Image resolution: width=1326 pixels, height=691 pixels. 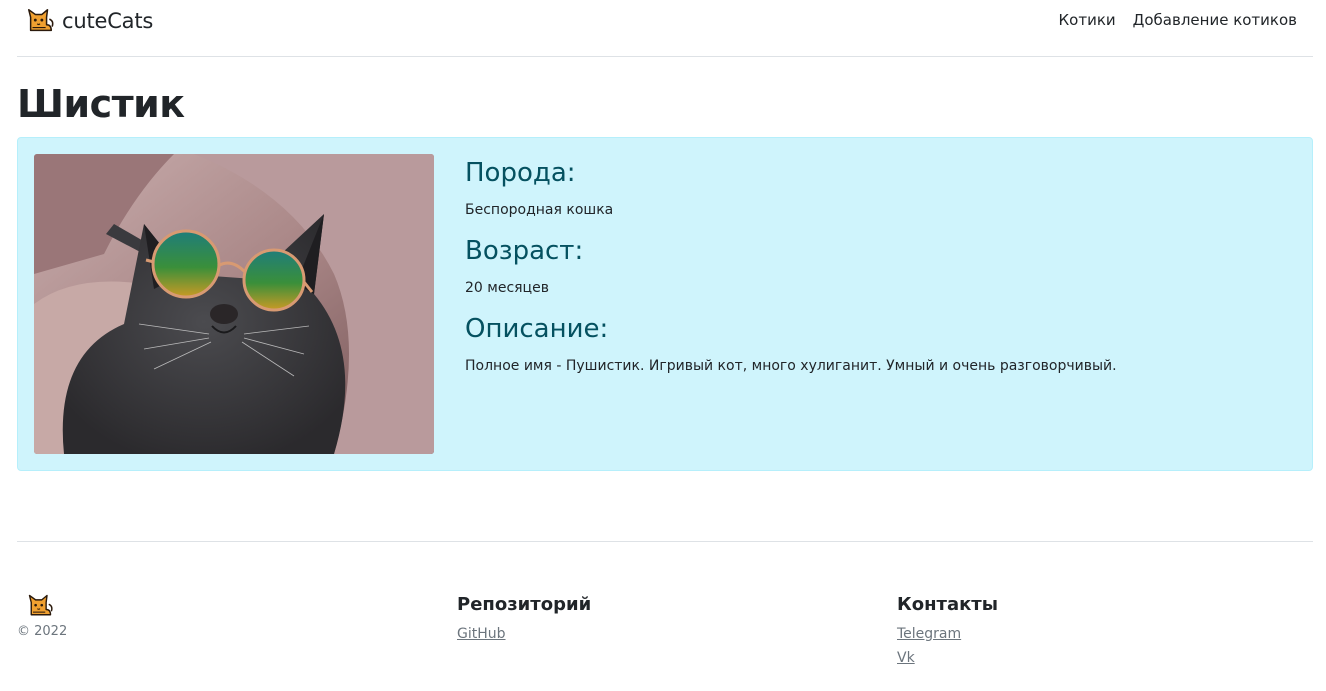 I want to click on nav-link-cats: Котики, so click(x=1087, y=20).